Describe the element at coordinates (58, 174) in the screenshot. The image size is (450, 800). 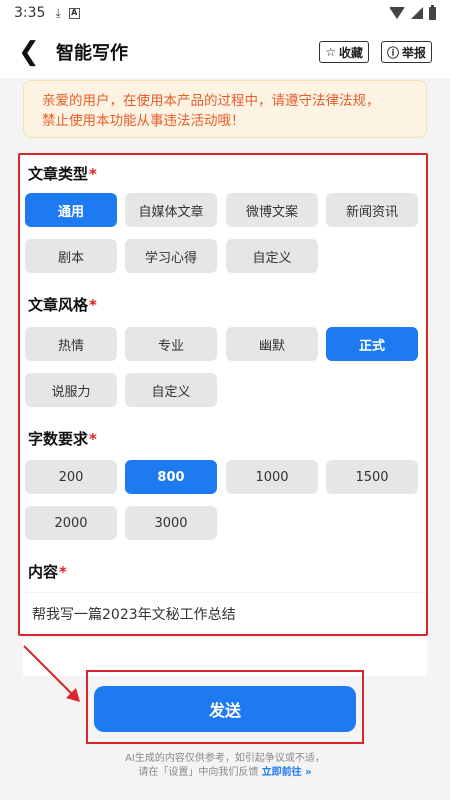
I see `article-type-label: 文章类型` at that location.